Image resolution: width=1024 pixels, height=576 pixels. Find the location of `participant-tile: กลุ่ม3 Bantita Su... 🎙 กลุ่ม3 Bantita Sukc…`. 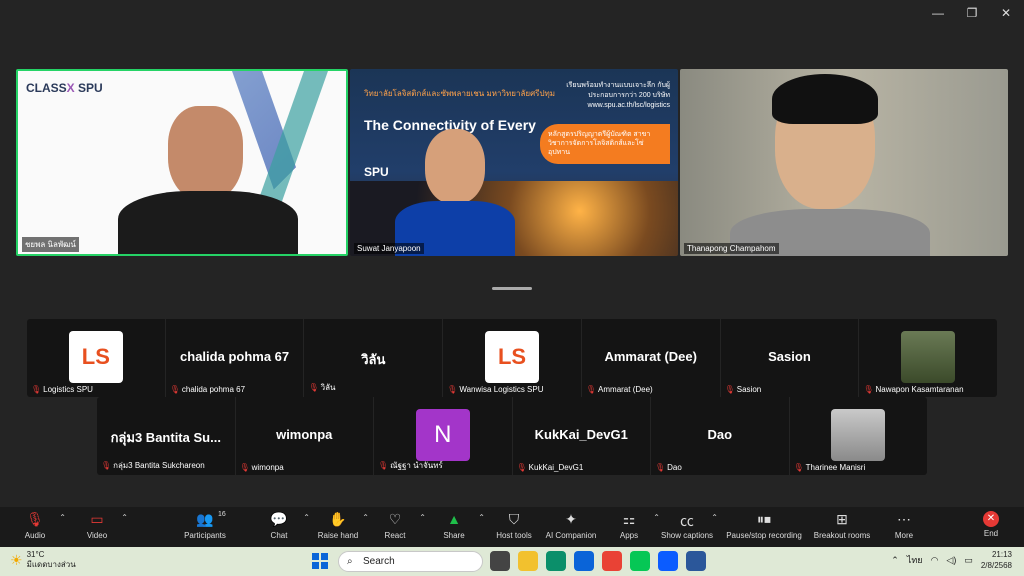

participant-tile: กลุ่ม3 Bantita Su... 🎙 กลุ่ม3 Bantita Sukc… is located at coordinates (166, 436).